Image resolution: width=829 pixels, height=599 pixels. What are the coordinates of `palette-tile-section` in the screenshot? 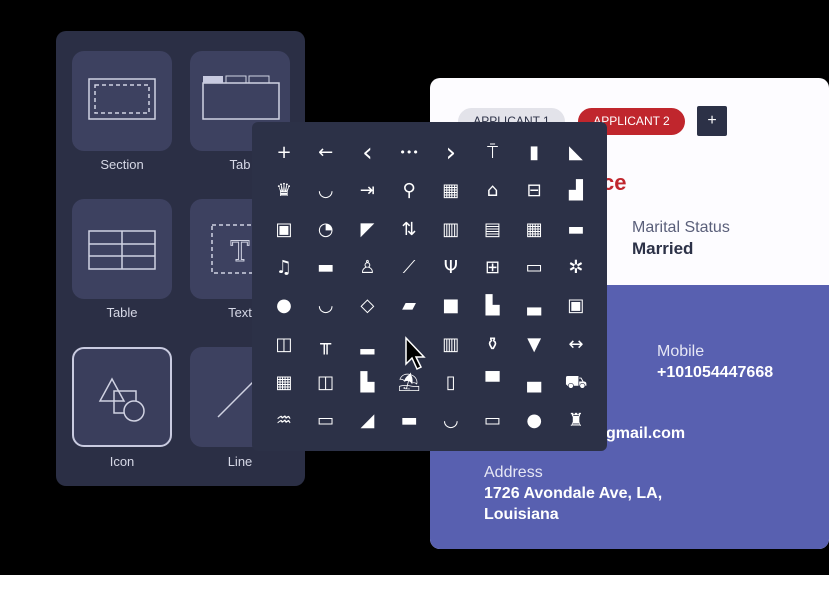 It's located at (122, 101).